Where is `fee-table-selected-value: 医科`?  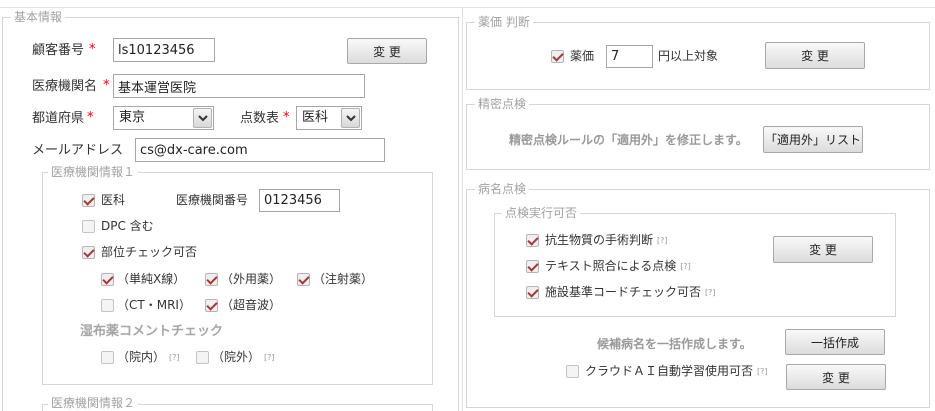 fee-table-selected-value: 医科 is located at coordinates (315, 117).